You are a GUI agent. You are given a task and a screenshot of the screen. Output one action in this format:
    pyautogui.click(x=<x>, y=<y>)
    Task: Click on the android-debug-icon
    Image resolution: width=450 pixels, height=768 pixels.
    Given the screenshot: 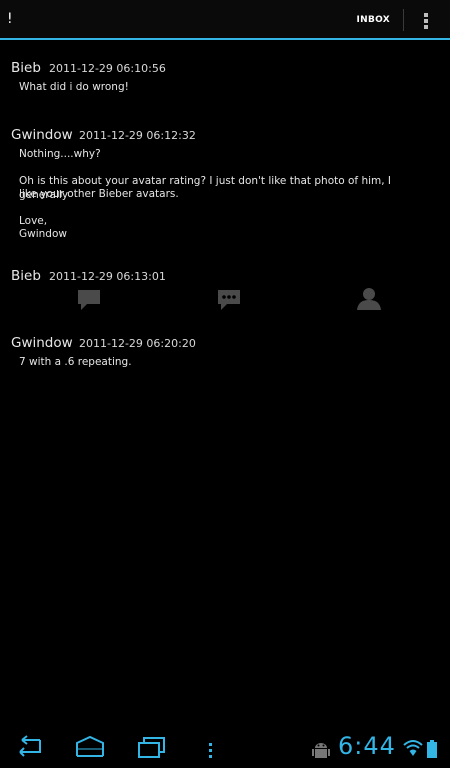 What is the action you would take?
    pyautogui.click(x=321, y=748)
    